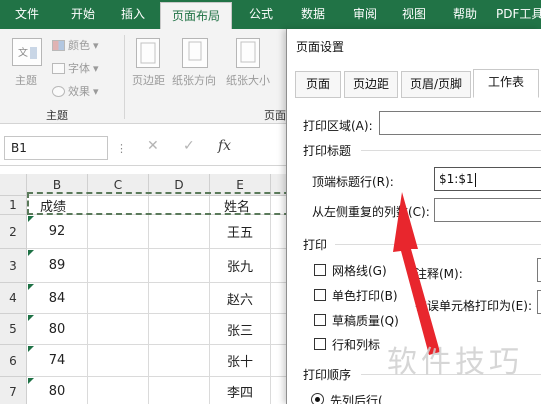 Image resolution: width=541 pixels, height=404 pixels. What do you see at coordinates (57, 205) in the screenshot?
I see `cell-b1: 成绩` at bounding box center [57, 205].